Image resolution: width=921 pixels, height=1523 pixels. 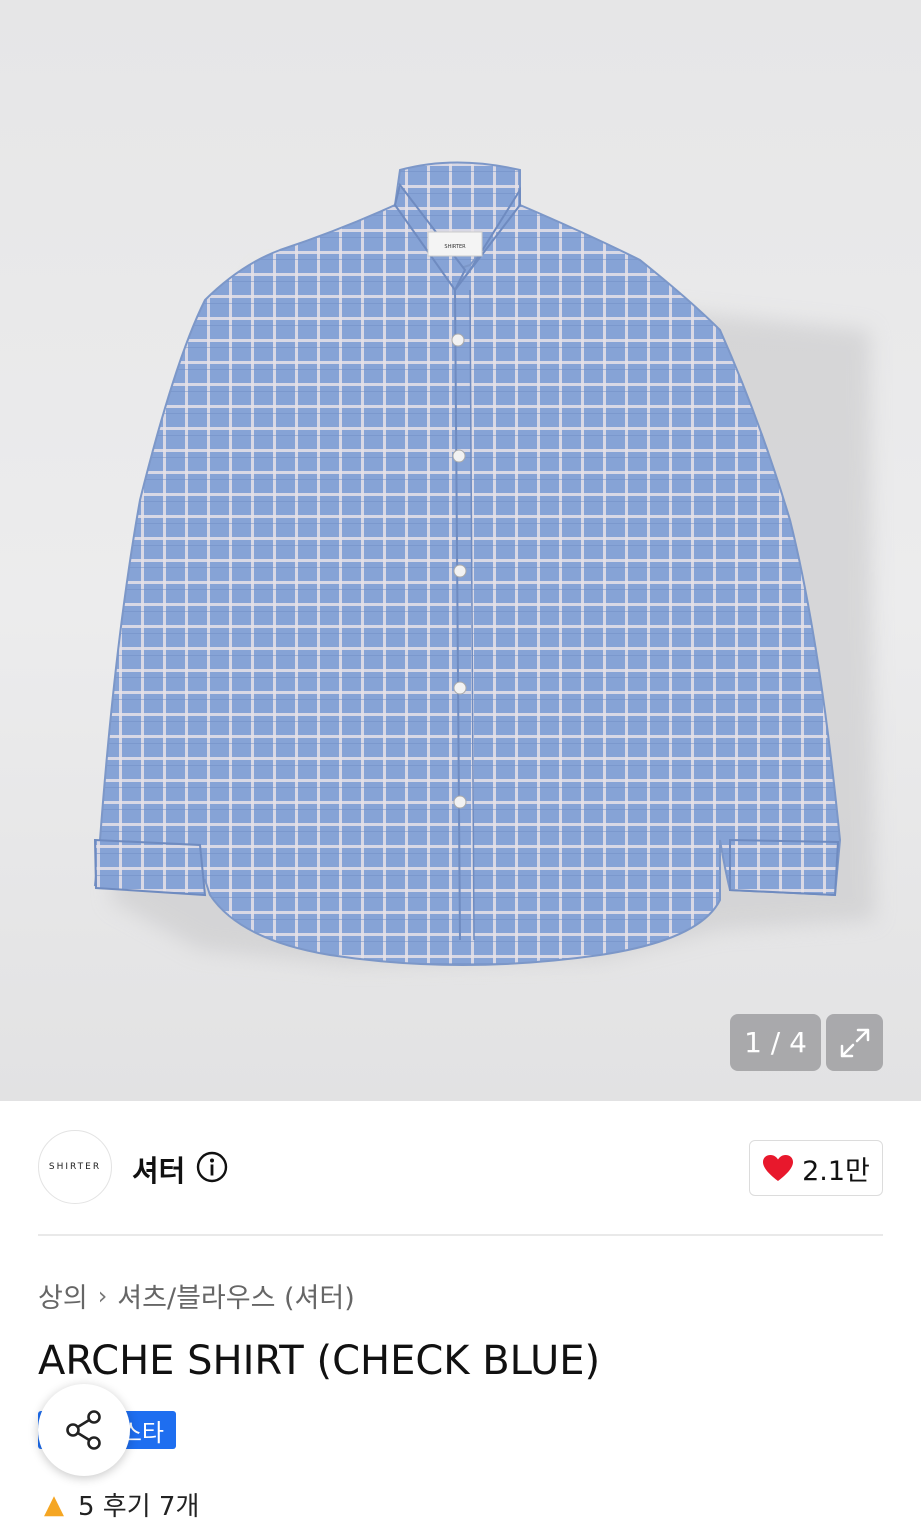 I want to click on divider, so click(x=460, y=1235).